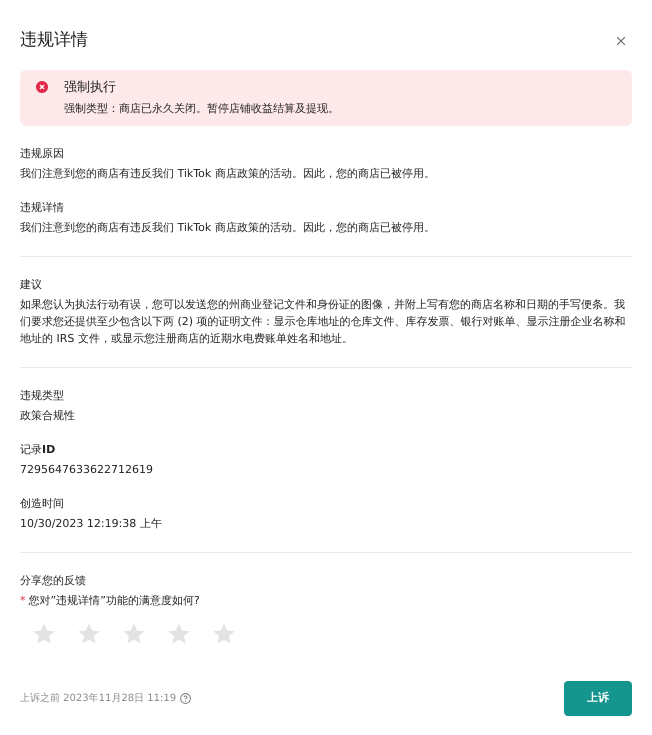 The image size is (652, 735). I want to click on field-label: 记录ID, so click(38, 450).